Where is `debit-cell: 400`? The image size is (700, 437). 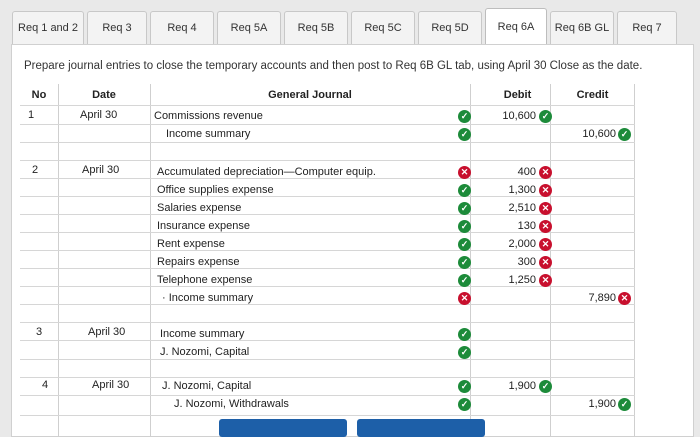
debit-cell: 400 is located at coordinates (513, 172).